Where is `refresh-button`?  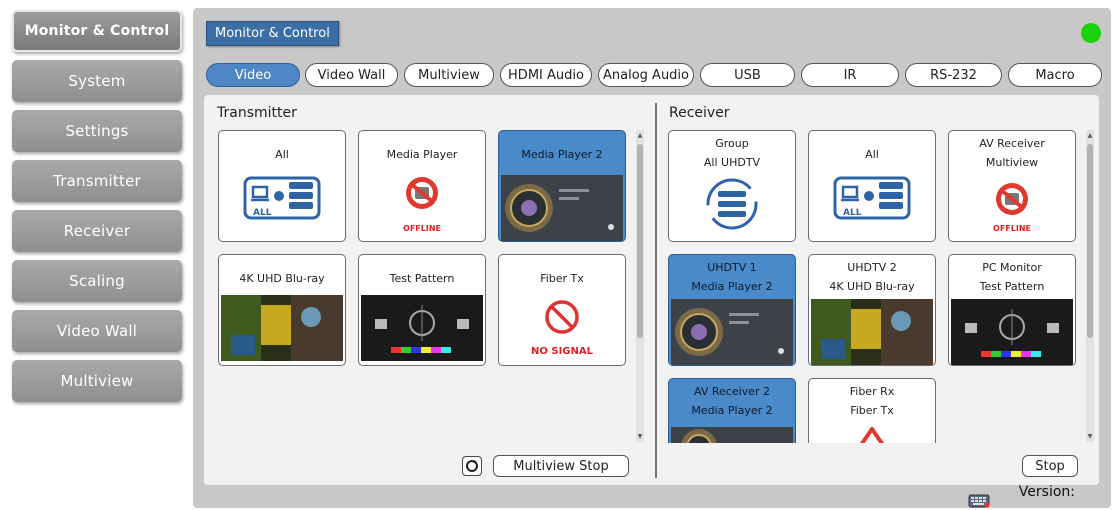
refresh-button is located at coordinates (472, 466).